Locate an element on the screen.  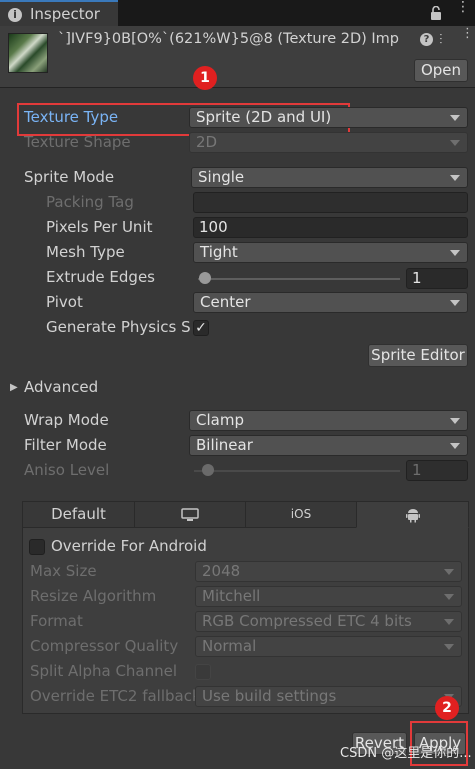
sprite-mode-label: Sprite Mode is located at coordinates (69, 177).